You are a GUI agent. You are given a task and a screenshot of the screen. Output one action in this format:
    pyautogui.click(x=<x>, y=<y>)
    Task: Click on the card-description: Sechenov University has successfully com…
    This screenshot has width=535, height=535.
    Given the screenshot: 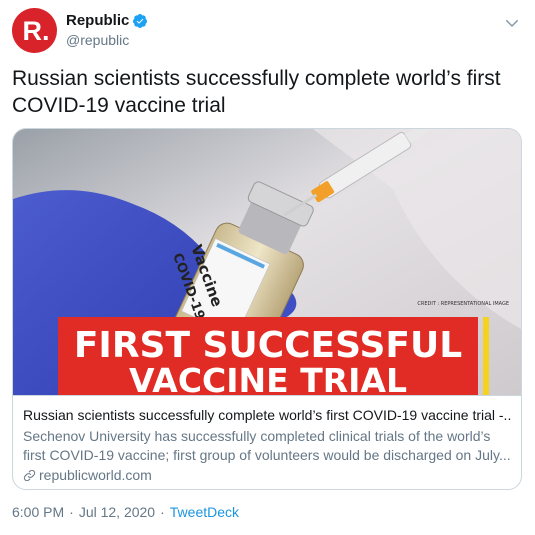 What is the action you would take?
    pyautogui.click(x=267, y=445)
    